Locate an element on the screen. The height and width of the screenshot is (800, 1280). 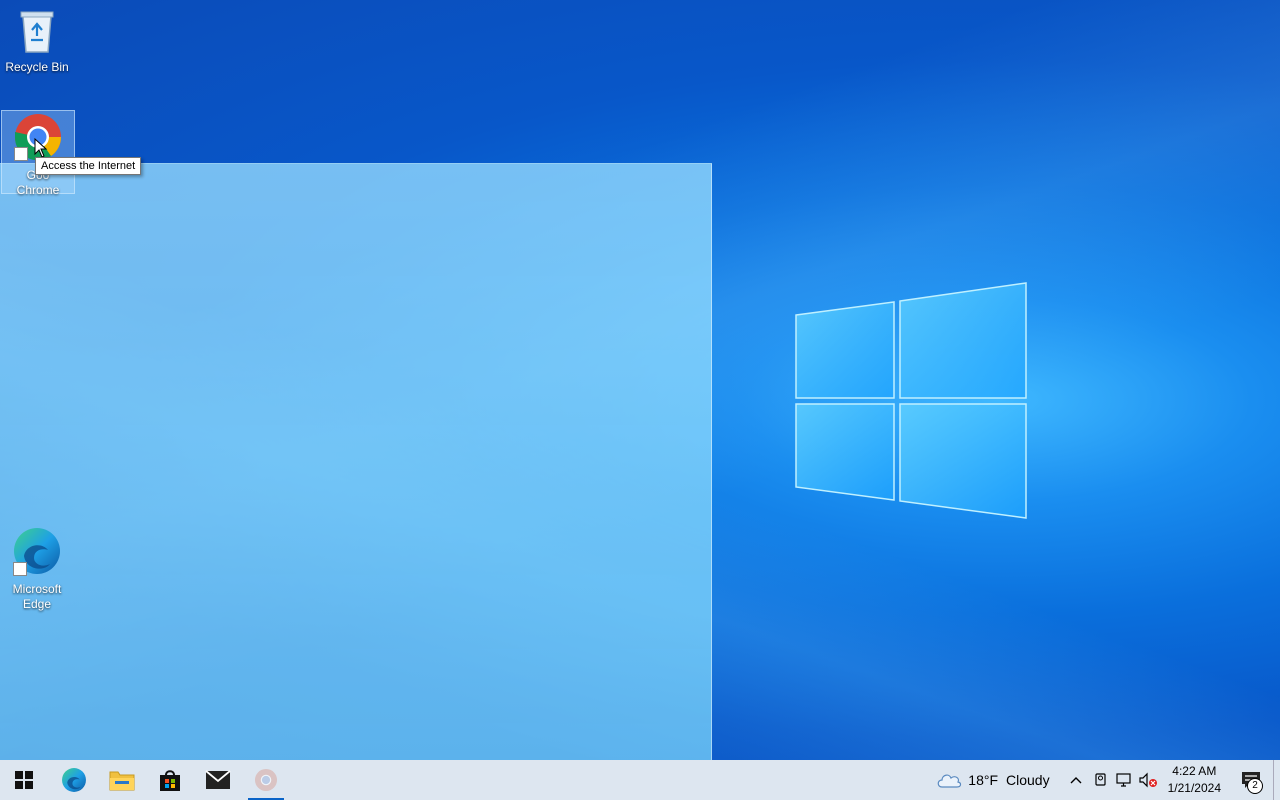
desktop-icon-label: Recycle Bin is located at coordinates (37, 67).